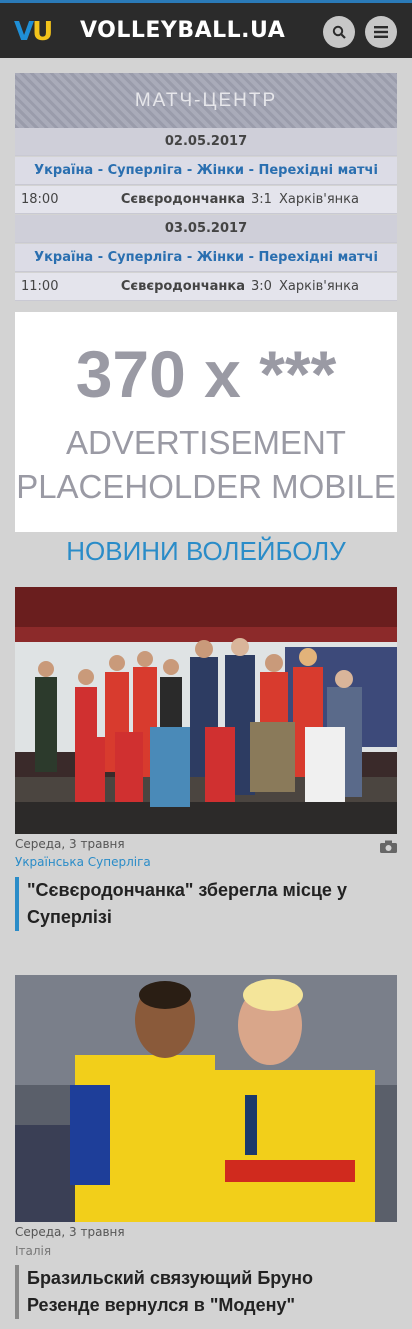 Image resolution: width=412 pixels, height=1329 pixels. I want to click on search-icon, so click(339, 32).